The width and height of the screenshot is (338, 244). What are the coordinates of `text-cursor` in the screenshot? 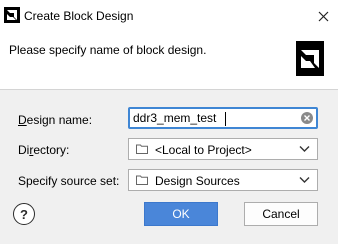 It's located at (225, 119).